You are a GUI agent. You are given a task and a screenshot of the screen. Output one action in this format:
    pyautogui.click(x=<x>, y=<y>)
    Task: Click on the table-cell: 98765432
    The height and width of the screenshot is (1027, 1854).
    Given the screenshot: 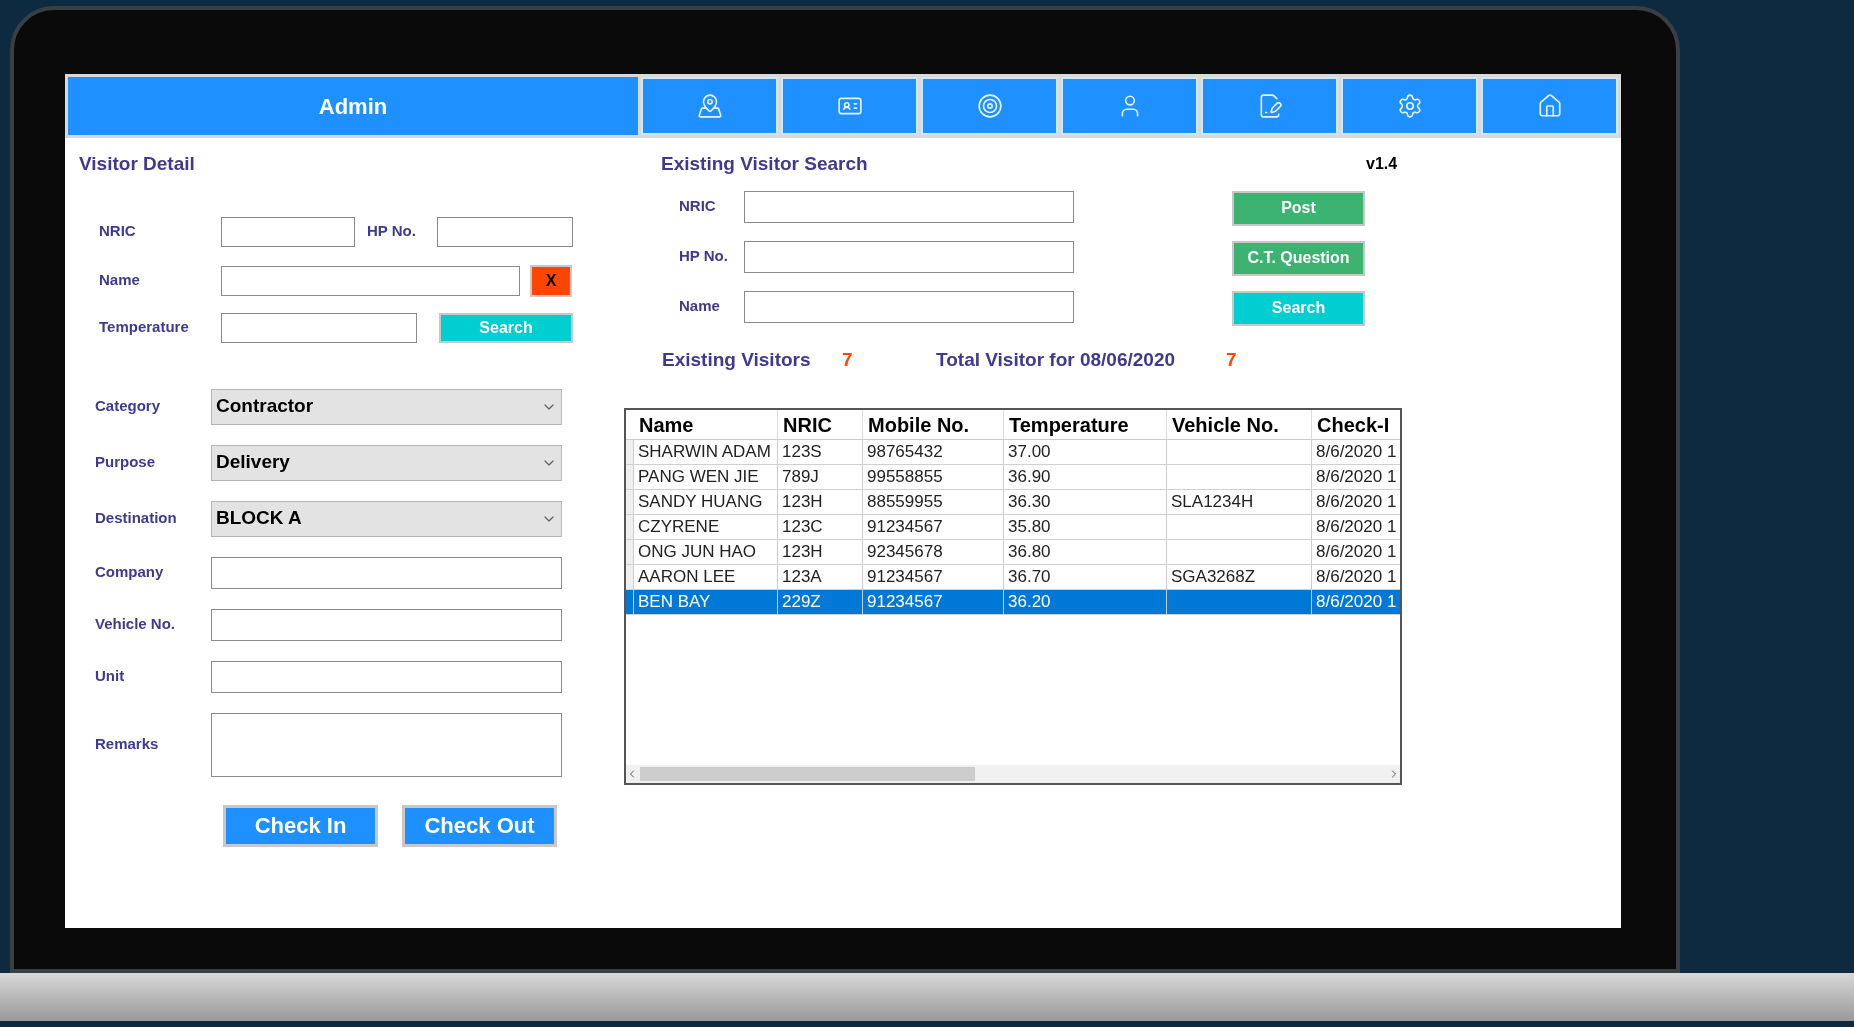 What is the action you would take?
    pyautogui.click(x=933, y=452)
    